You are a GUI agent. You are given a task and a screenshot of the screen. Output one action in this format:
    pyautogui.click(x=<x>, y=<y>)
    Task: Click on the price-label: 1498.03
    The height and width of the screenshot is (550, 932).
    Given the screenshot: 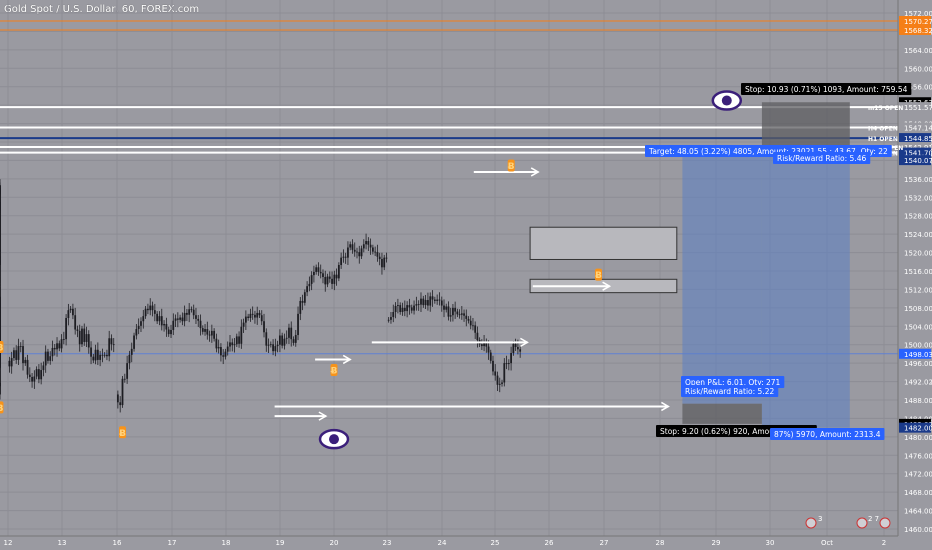 What is the action you would take?
    pyautogui.click(x=918, y=355)
    